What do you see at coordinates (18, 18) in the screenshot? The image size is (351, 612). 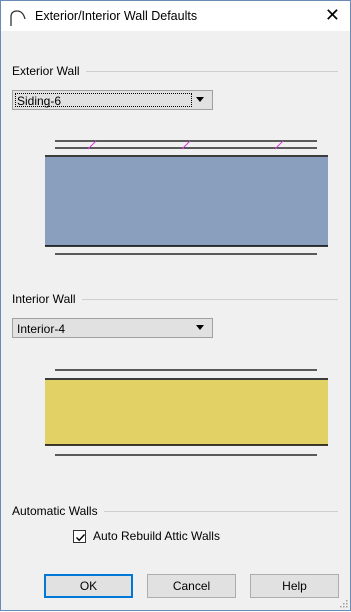 I see `curved-wall-icon` at bounding box center [18, 18].